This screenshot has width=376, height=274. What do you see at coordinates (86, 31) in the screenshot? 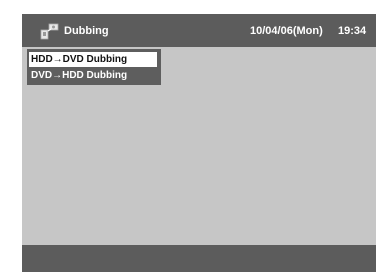
I see `page-title: Dubbing` at bounding box center [86, 31].